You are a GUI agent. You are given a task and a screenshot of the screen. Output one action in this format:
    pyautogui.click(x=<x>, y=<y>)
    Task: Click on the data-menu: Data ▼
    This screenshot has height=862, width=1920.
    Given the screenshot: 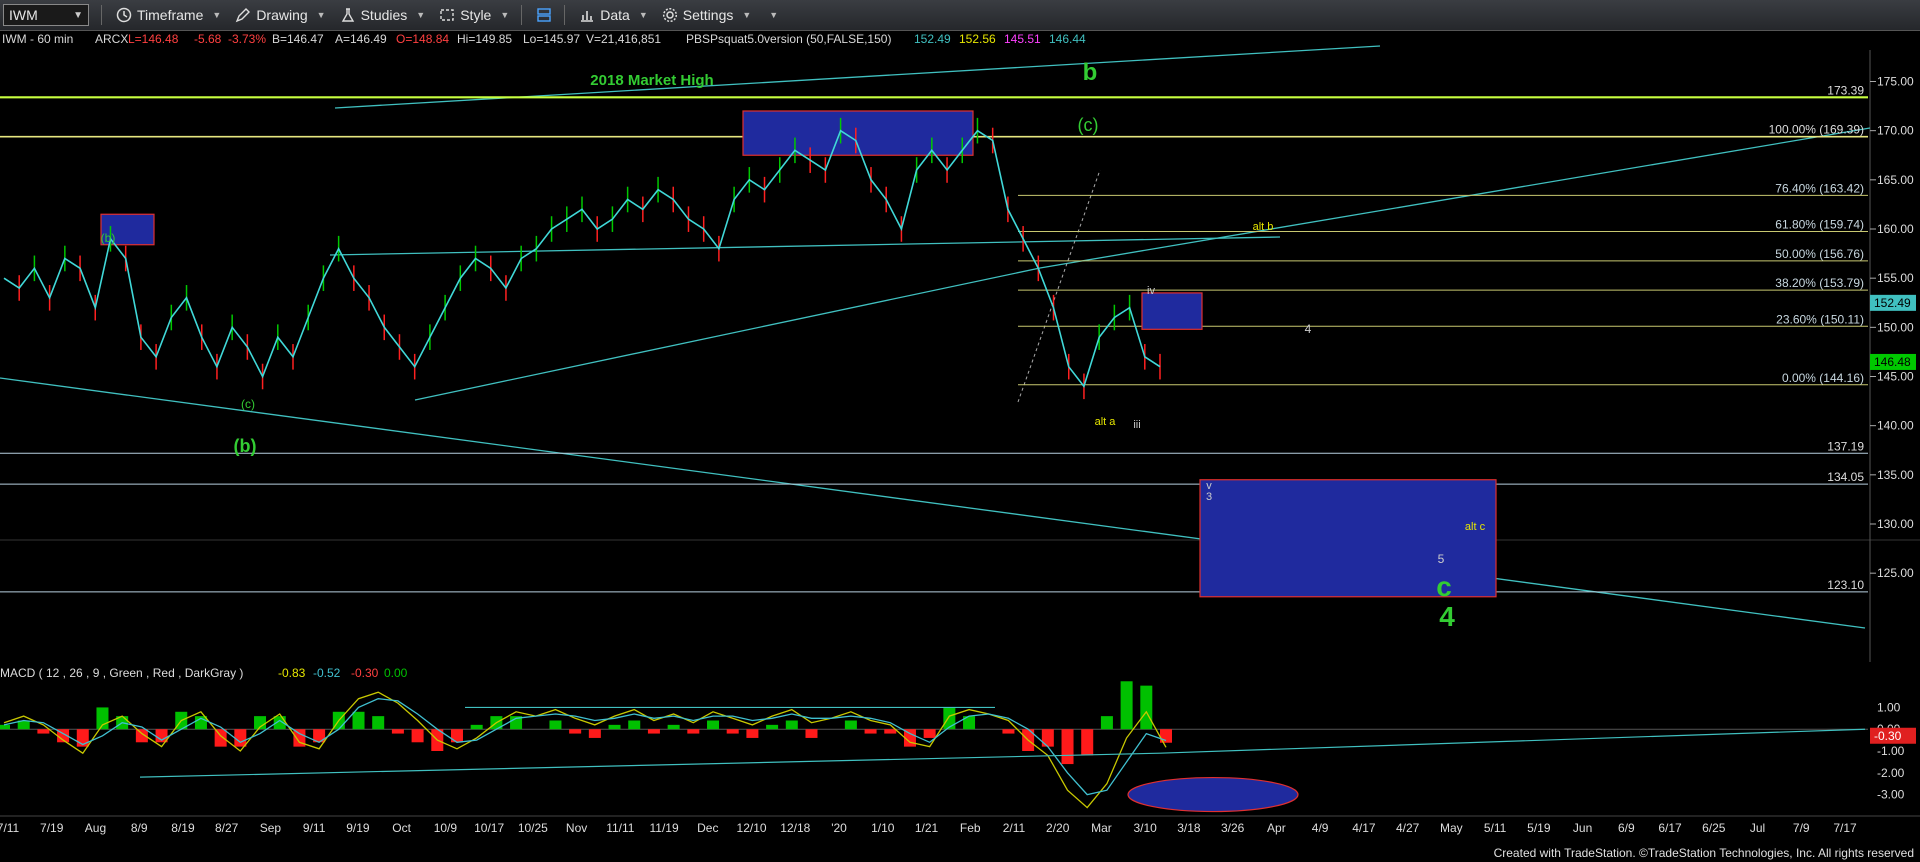 What is the action you would take?
    pyautogui.click(x=613, y=15)
    